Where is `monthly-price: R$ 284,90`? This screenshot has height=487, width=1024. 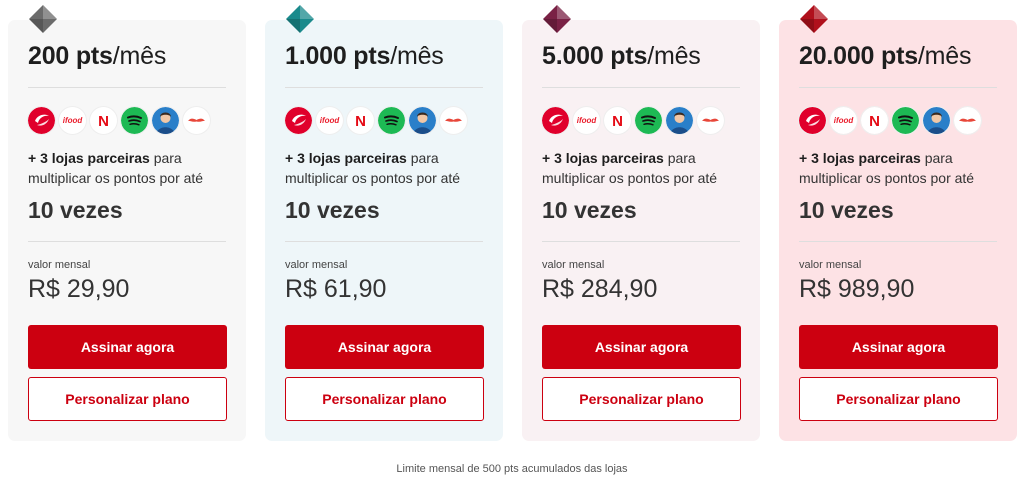 monthly-price: R$ 284,90 is located at coordinates (600, 289).